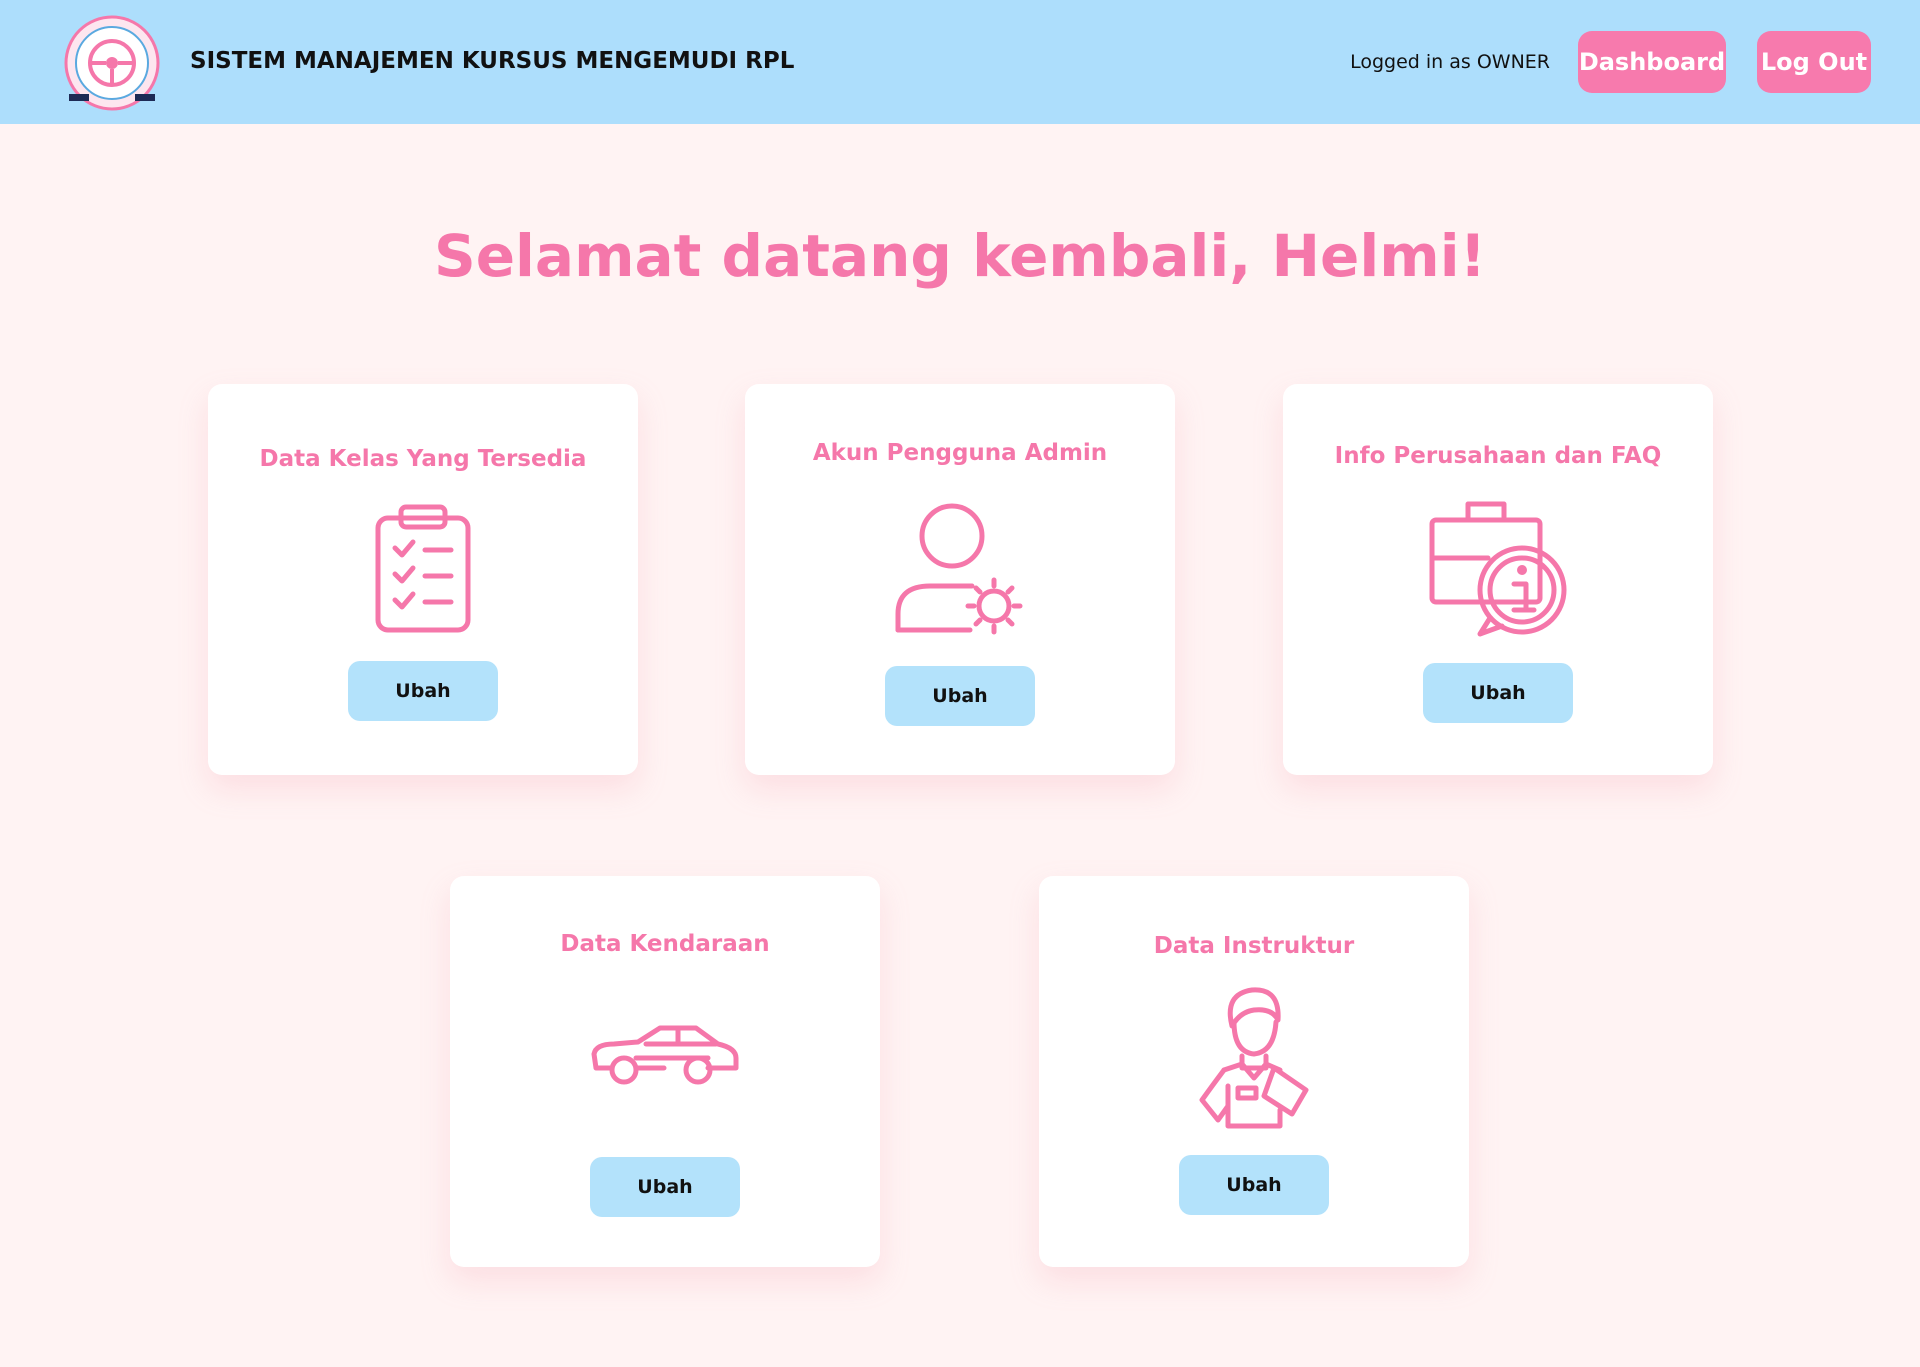 The width and height of the screenshot is (1920, 1367). I want to click on card-data-instruktur: Data Instruktur Ubah, so click(1254, 1071).